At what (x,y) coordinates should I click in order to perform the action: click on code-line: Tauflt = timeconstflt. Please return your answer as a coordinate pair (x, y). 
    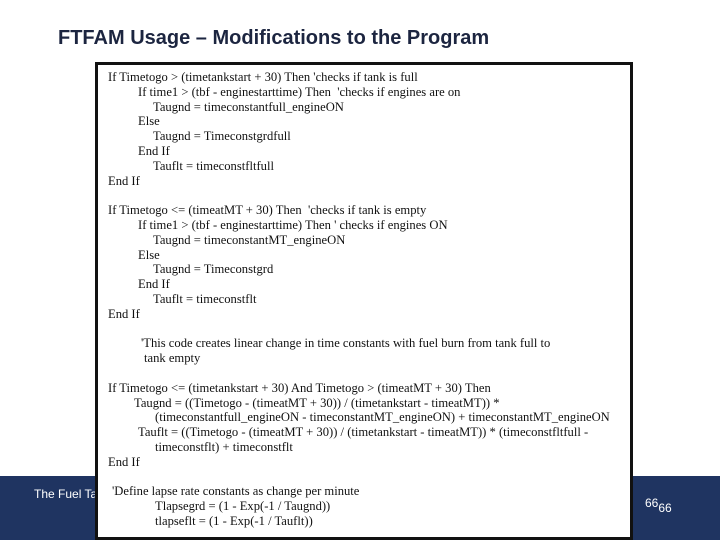
    Looking at the image, I should click on (205, 298).